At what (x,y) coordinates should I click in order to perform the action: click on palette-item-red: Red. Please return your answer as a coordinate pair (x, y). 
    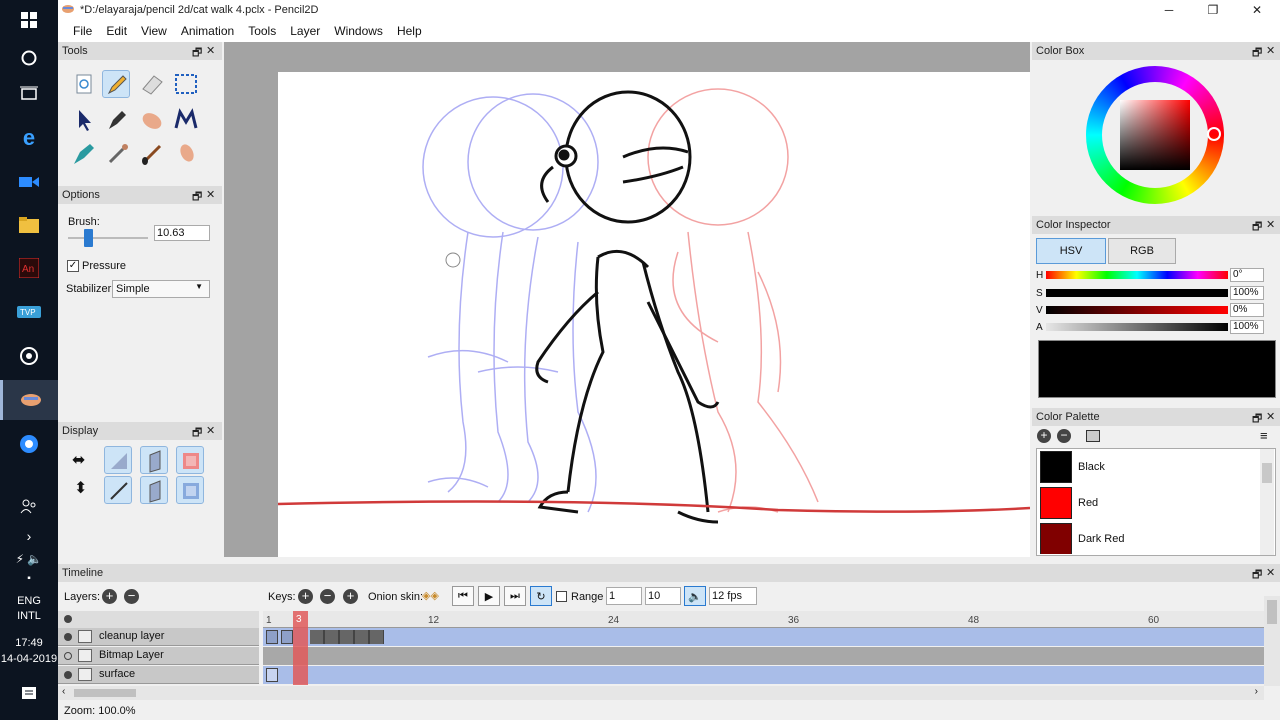
    Looking at the image, I should click on (1148, 503).